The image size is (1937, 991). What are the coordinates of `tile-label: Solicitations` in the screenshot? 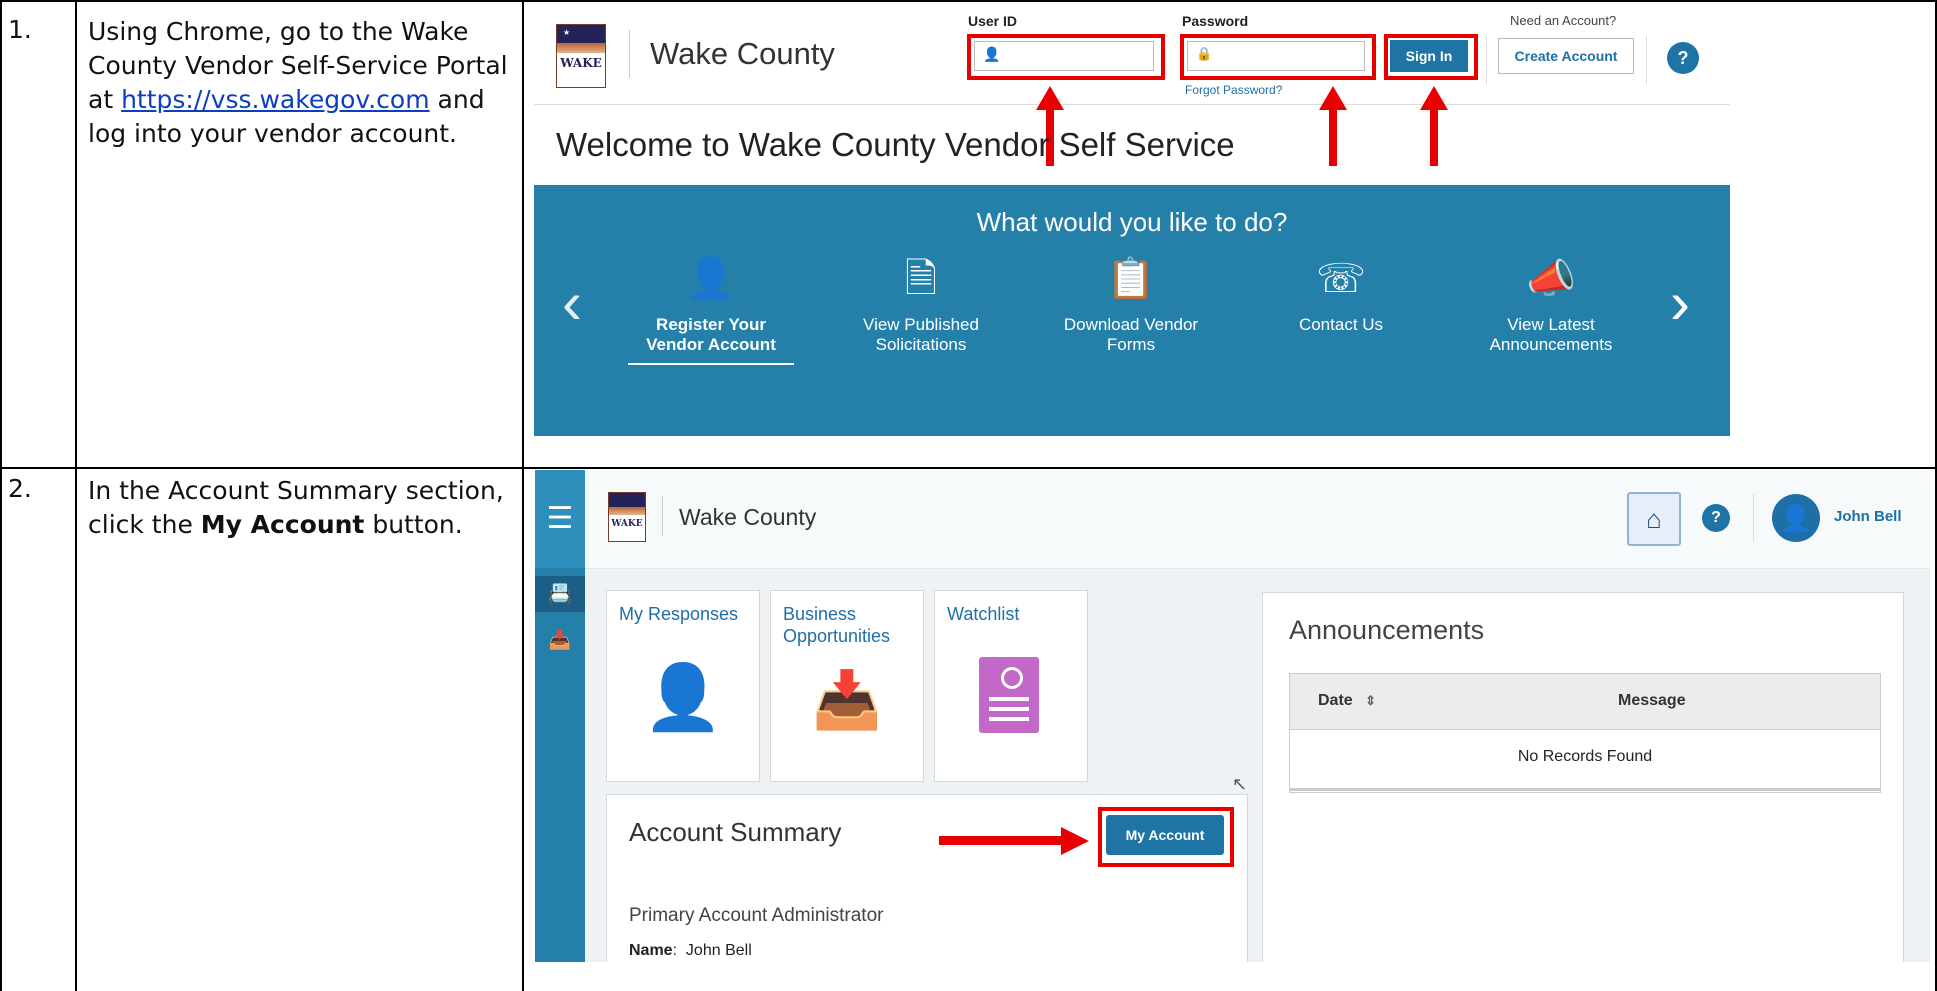 It's located at (921, 344).